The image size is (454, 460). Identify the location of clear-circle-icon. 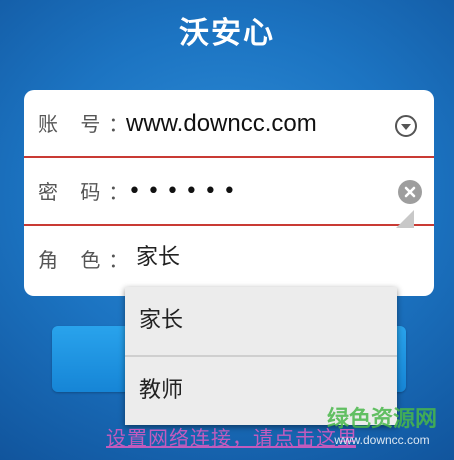
(410, 192).